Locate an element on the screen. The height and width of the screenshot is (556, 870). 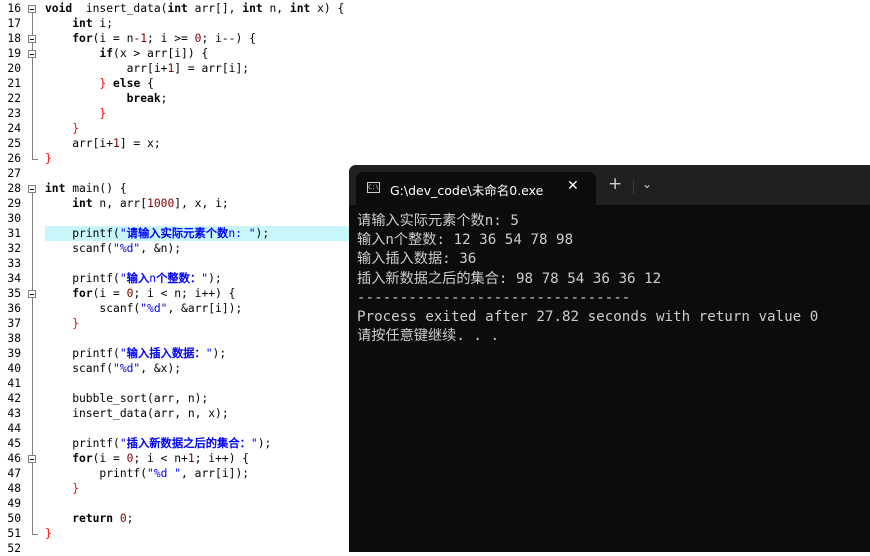
code-line: 18 for(i = n-1; i >= 0; i--) { is located at coordinates (435, 38).